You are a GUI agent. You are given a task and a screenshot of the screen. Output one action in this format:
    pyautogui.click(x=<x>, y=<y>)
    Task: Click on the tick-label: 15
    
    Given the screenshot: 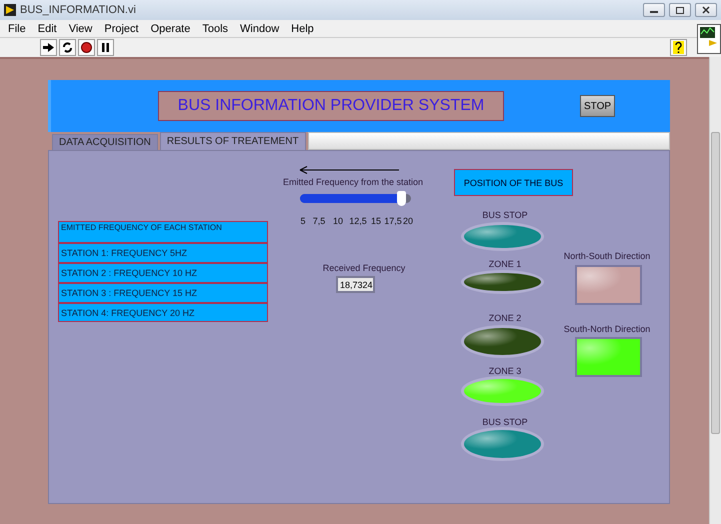 What is the action you would take?
    pyautogui.click(x=376, y=221)
    